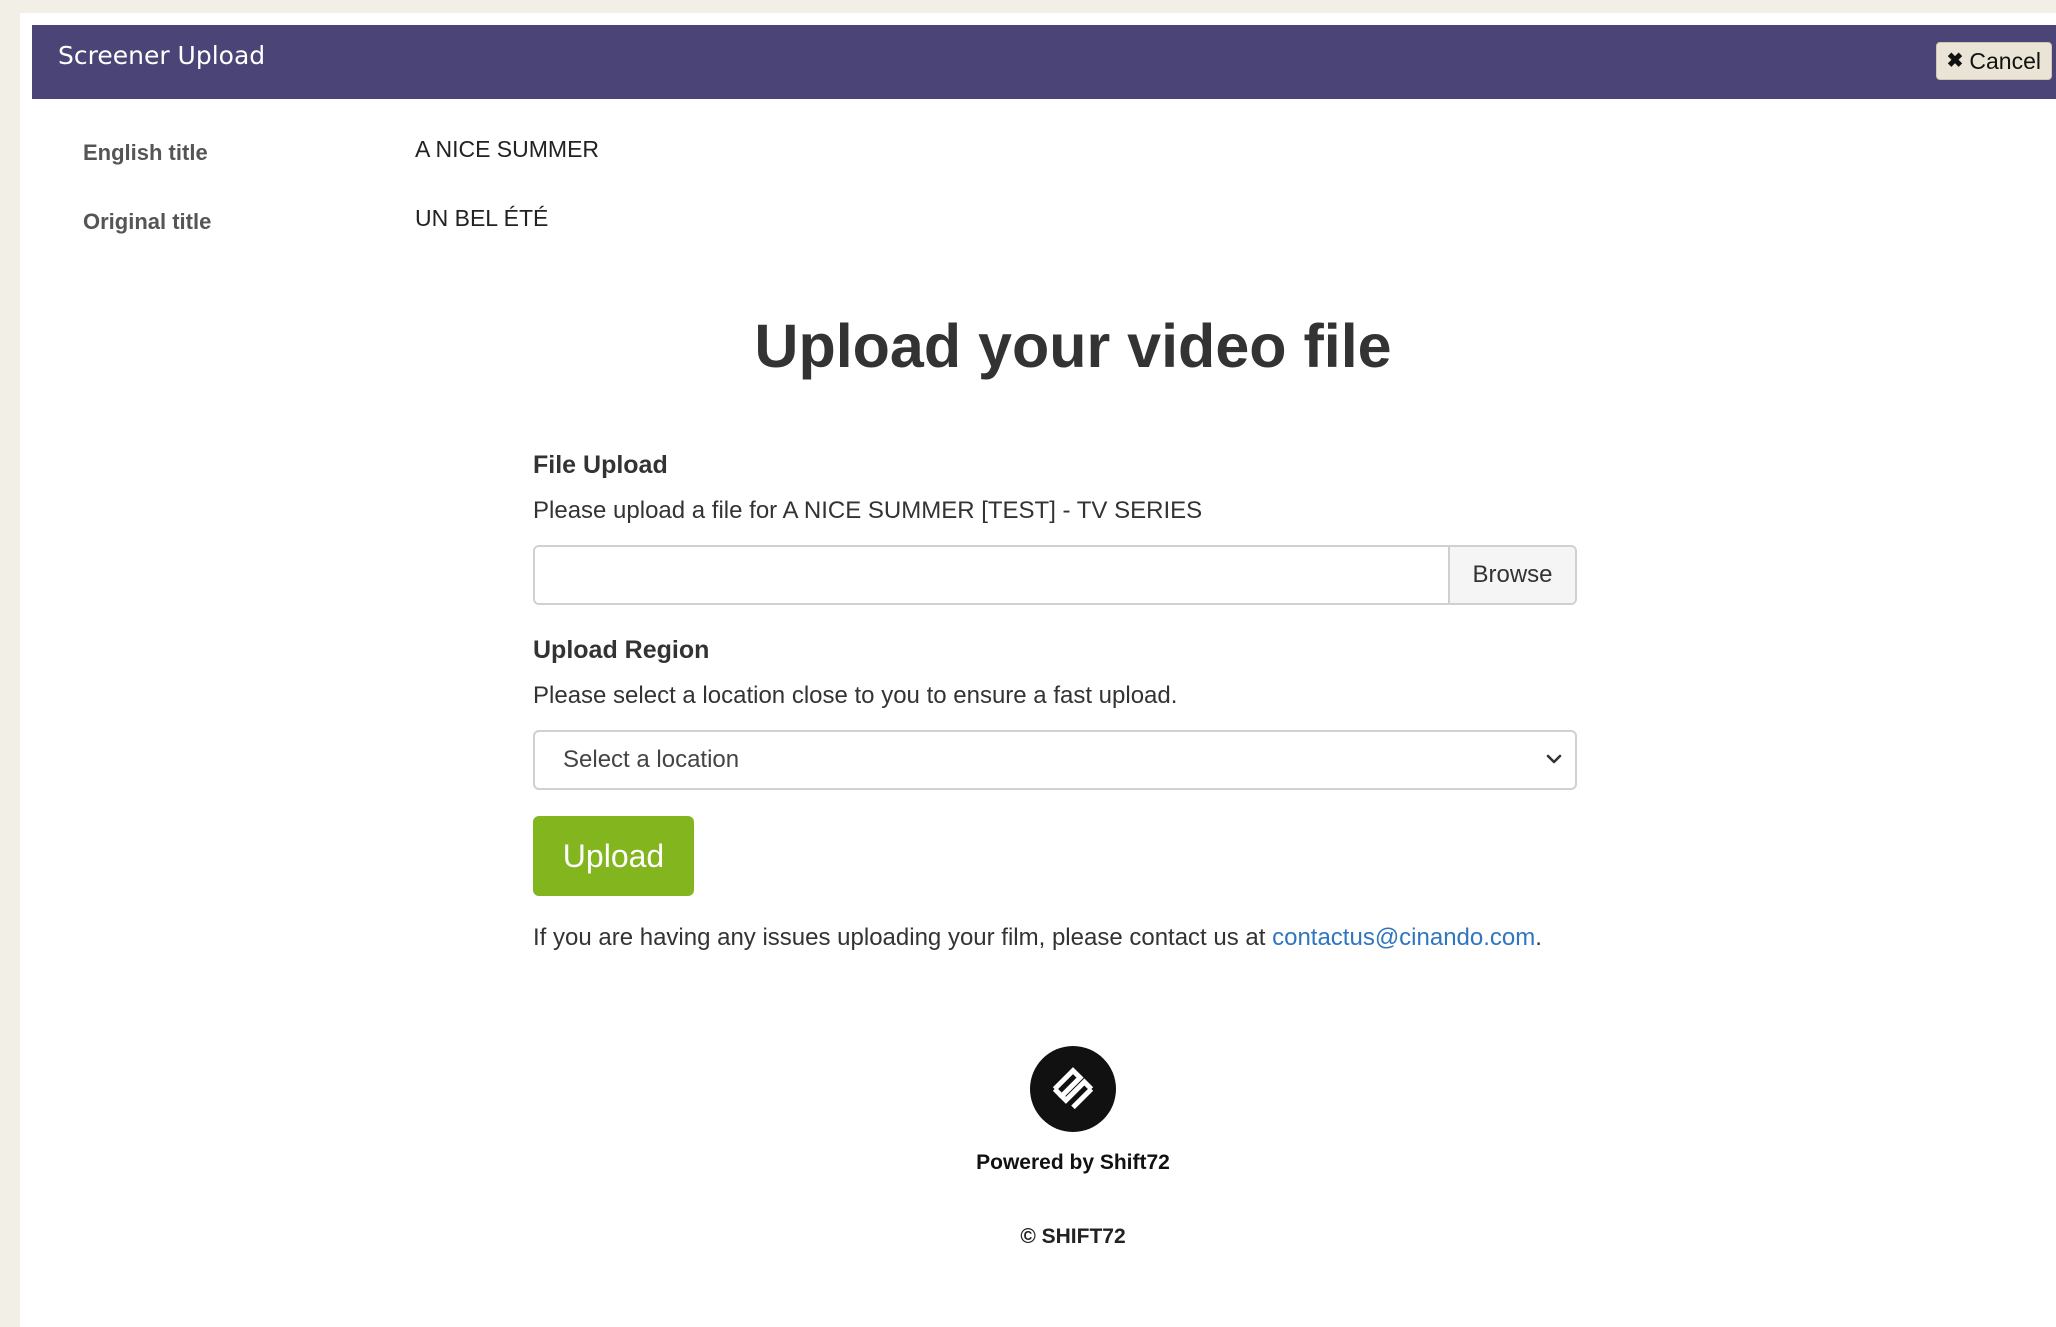  I want to click on page-heading: Upload your video file, so click(1073, 346).